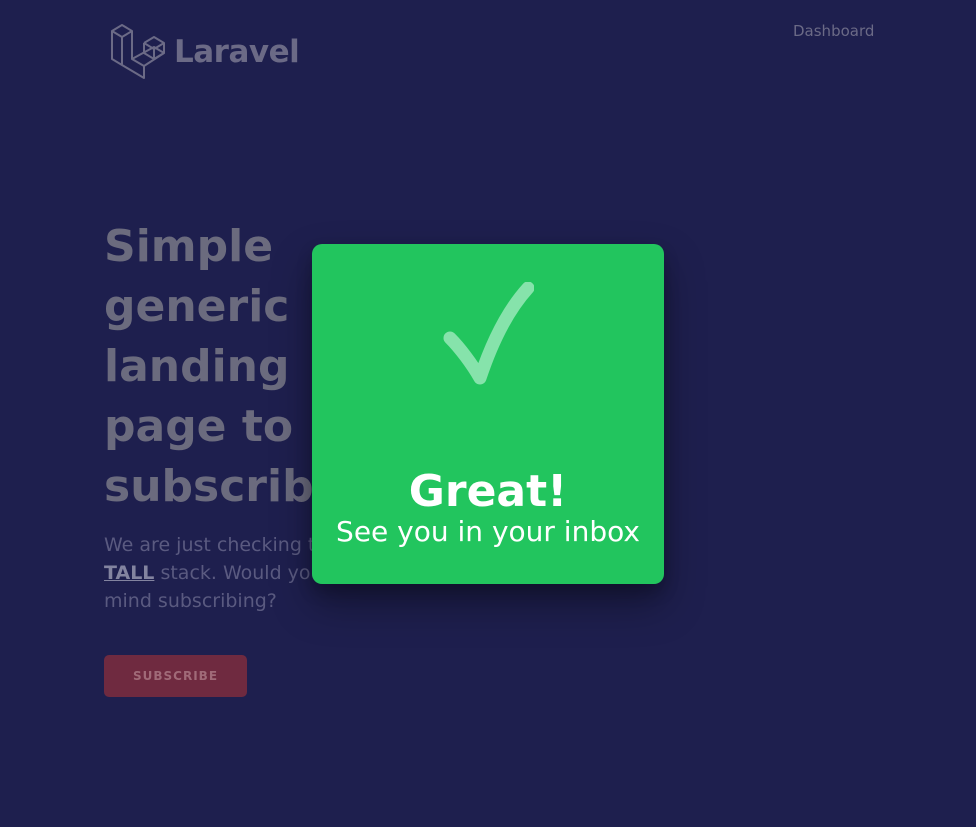 Image resolution: width=976 pixels, height=827 pixels. What do you see at coordinates (237, 51) in the screenshot?
I see `logo-text: Laravel` at bounding box center [237, 51].